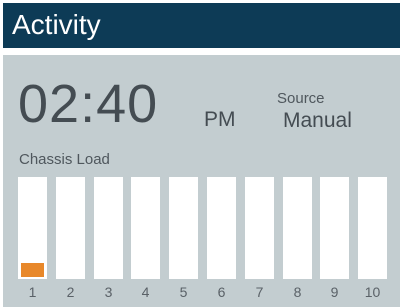  Describe the element at coordinates (372, 292) in the screenshot. I see `load-bar-number: 10` at that location.